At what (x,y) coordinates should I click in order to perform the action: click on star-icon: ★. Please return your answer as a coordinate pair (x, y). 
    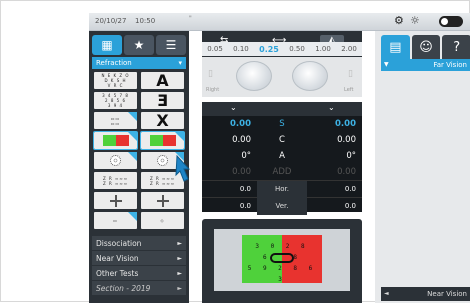
    Looking at the image, I should click on (139, 45).